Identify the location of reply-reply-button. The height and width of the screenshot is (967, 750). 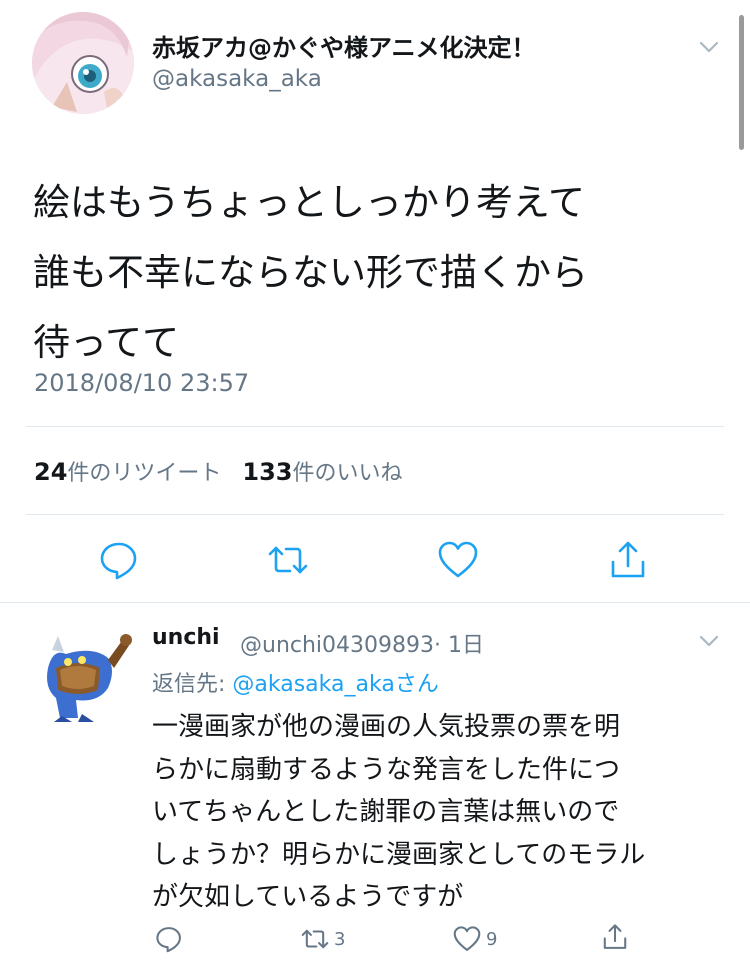
(169, 939).